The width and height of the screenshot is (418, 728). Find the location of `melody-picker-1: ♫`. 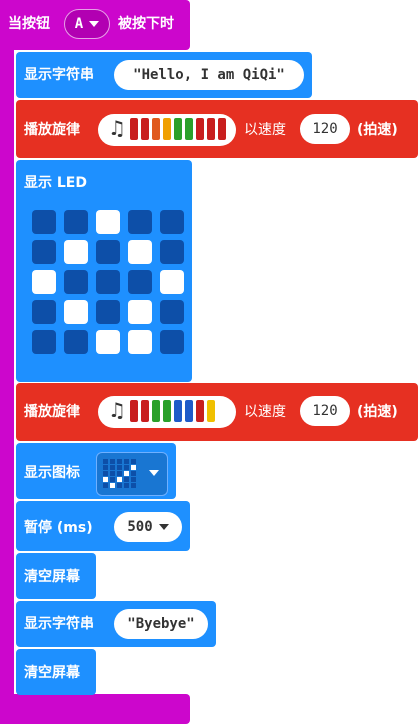

melody-picker-1: ♫ is located at coordinates (167, 130).